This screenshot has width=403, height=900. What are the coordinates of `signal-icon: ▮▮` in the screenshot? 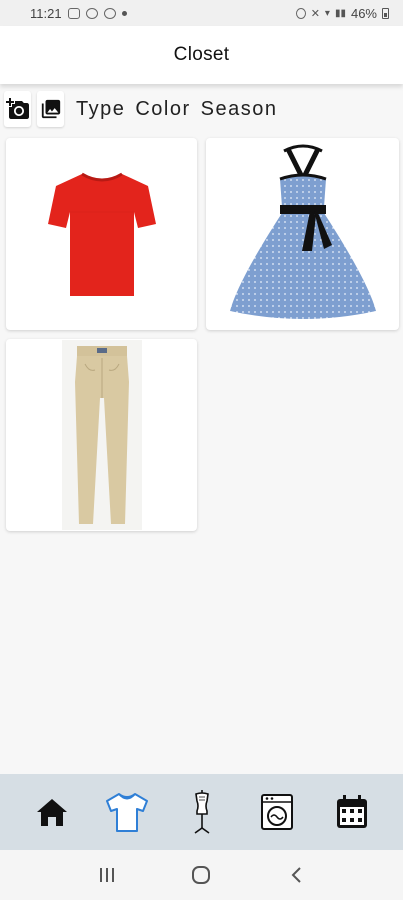 It's located at (340, 13).